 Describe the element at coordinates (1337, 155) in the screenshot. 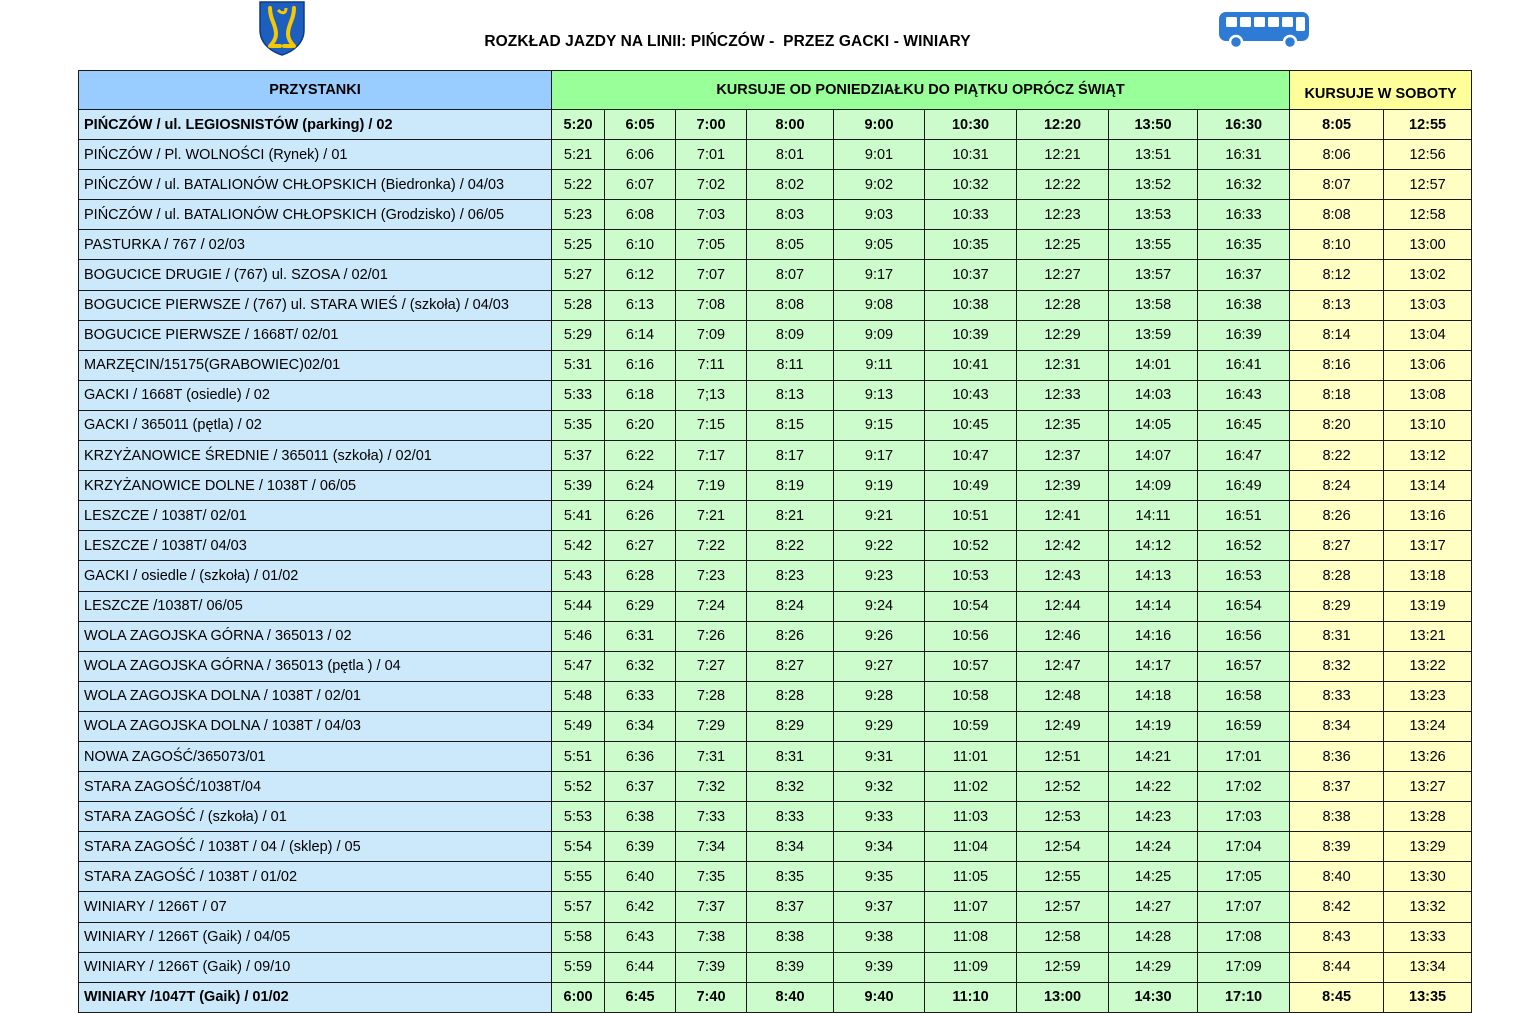

I see `saturday-time: 8:06` at that location.